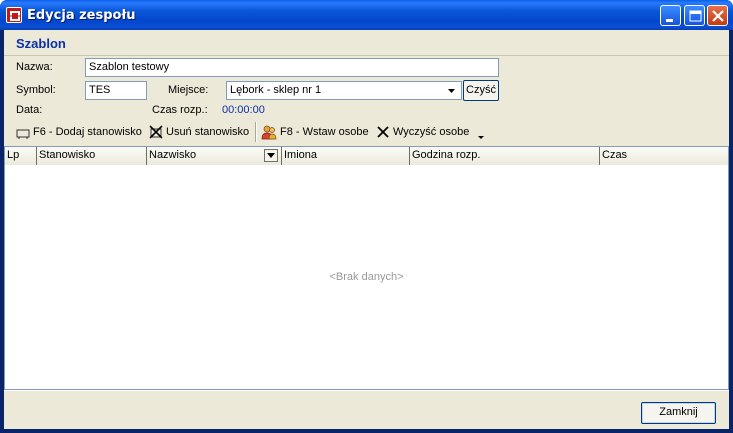 This screenshot has width=733, height=433. I want to click on minimize-button, so click(670, 15).